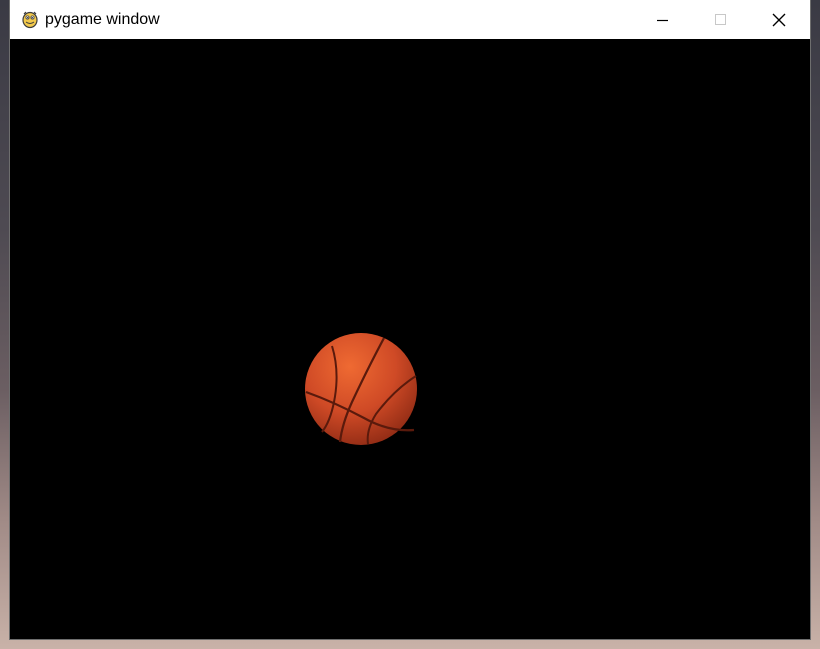 This screenshot has height=649, width=820. Describe the element at coordinates (361, 389) in the screenshot. I see `basketball-icon` at that location.